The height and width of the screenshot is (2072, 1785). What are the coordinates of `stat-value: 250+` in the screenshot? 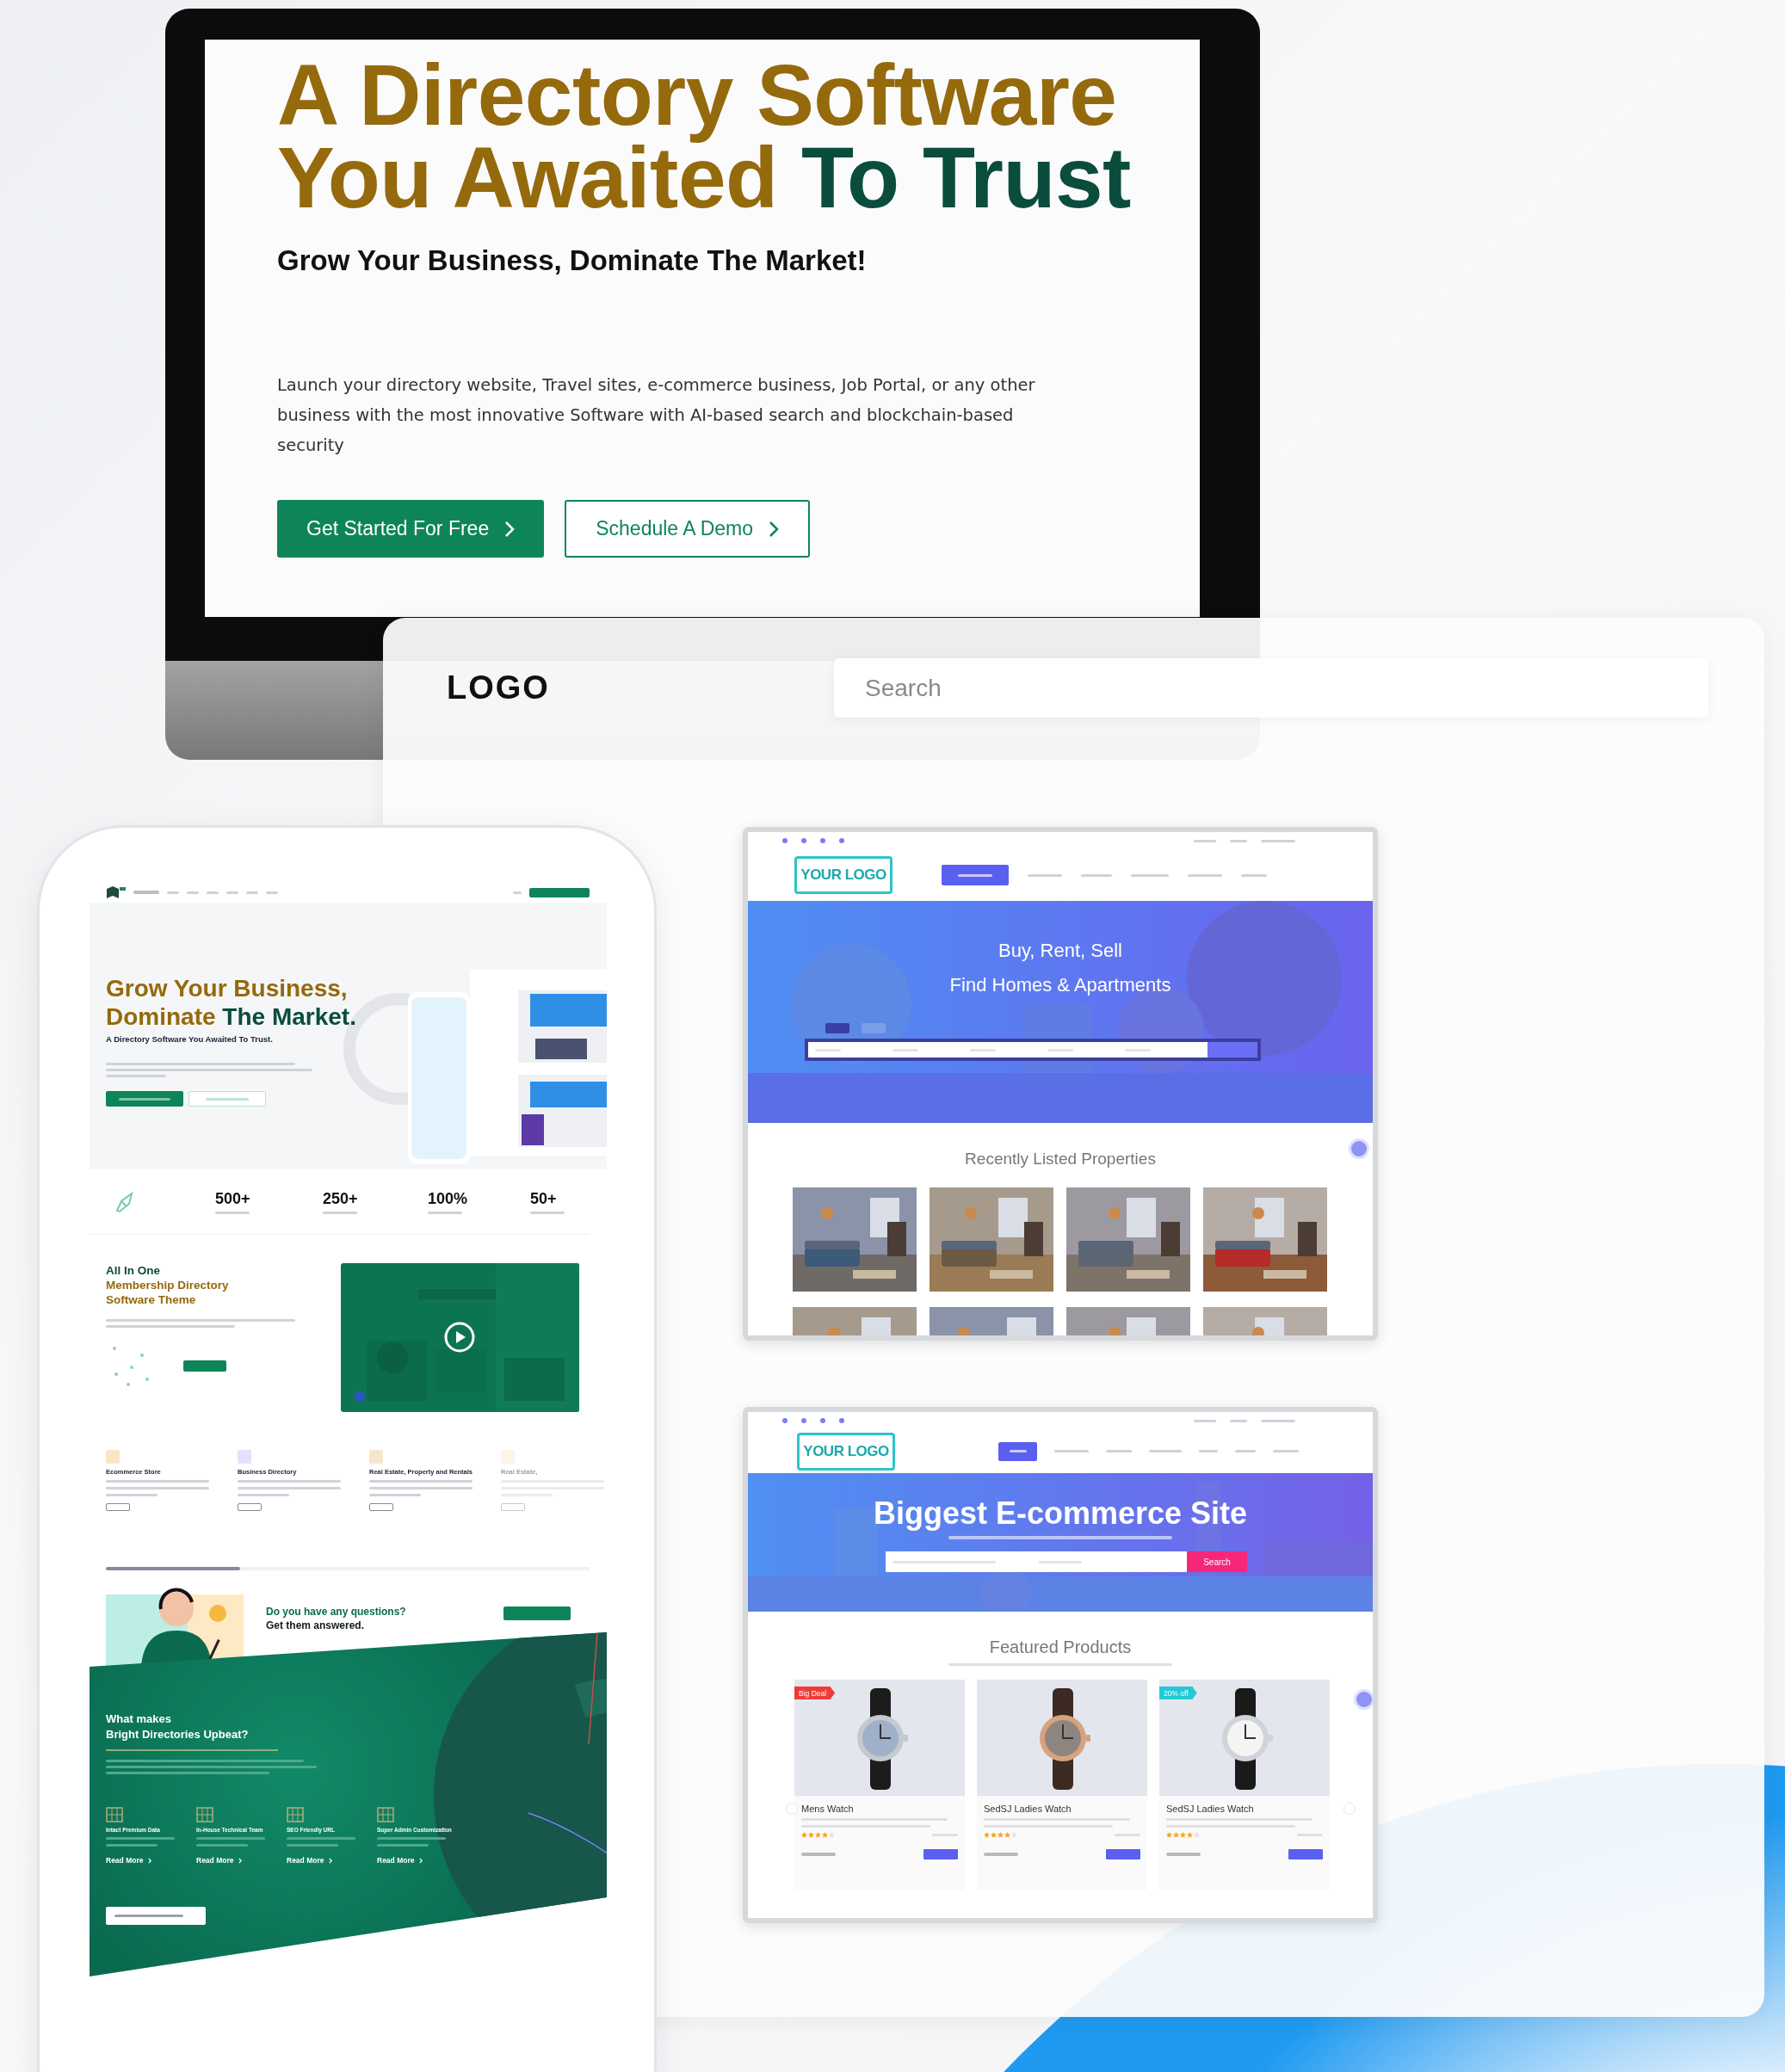 It's located at (341, 1198).